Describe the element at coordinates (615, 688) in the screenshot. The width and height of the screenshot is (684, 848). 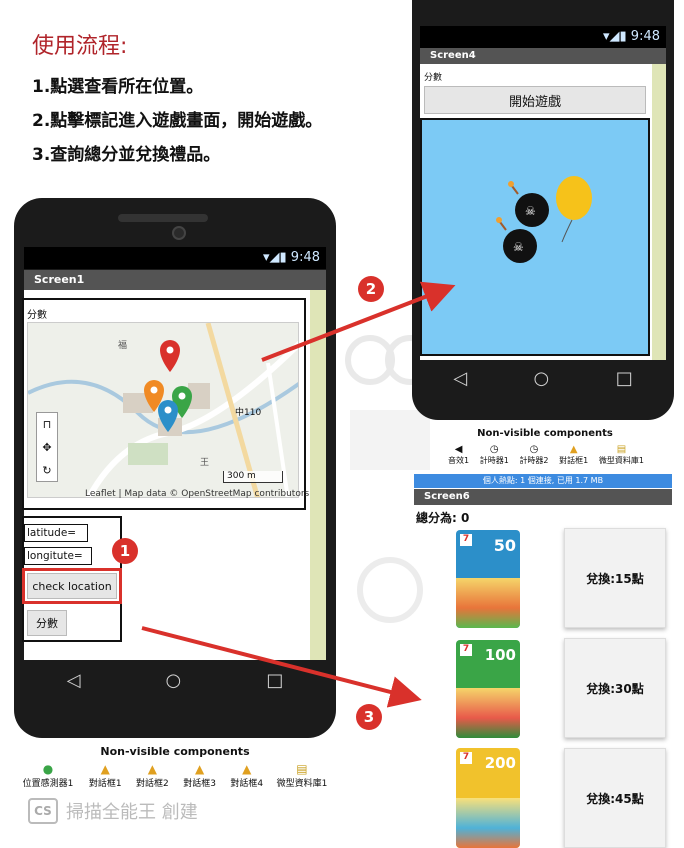
I see `redeem-button-30: 兌換:30點` at that location.